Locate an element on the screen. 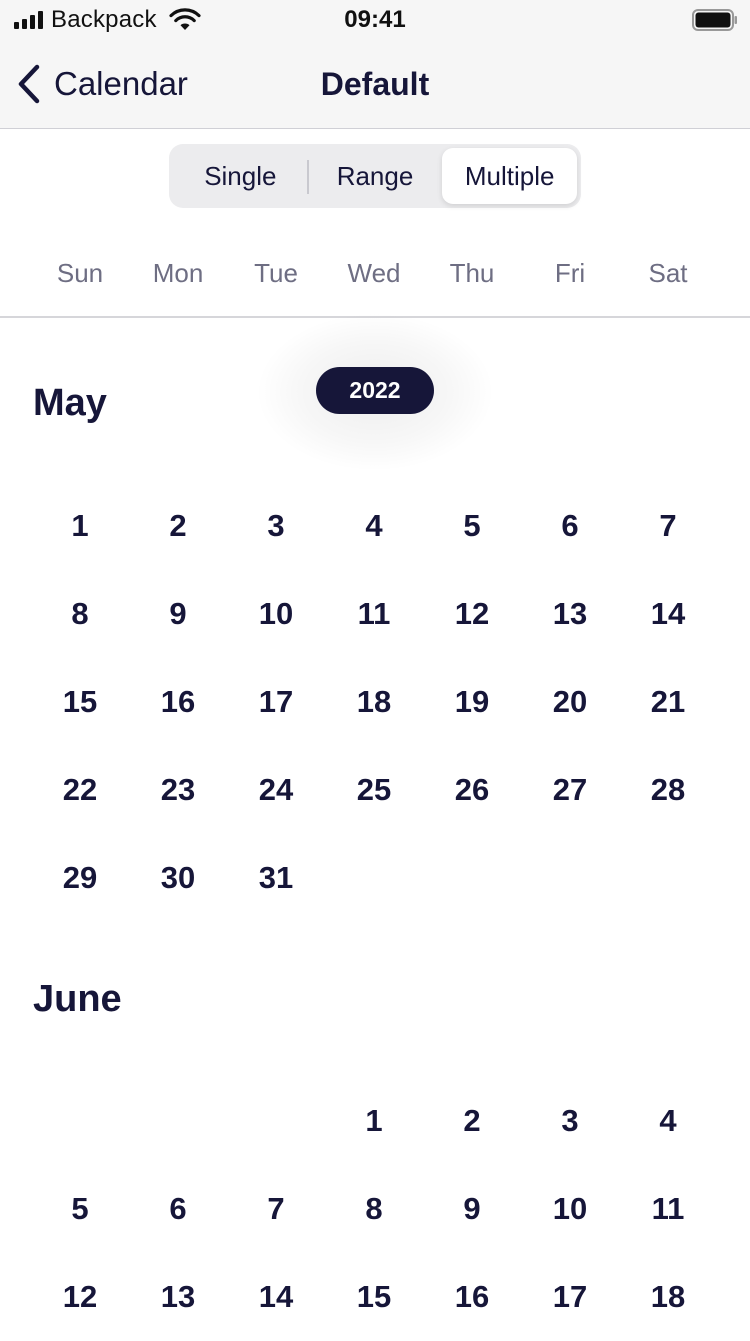 This screenshot has height=1341, width=750. weekday-label: Sun is located at coordinates (80, 273).